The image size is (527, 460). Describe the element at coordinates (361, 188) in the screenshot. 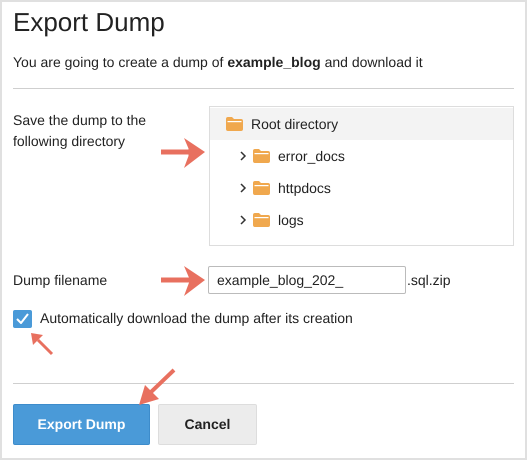

I see `tree-item: httpdocs` at that location.